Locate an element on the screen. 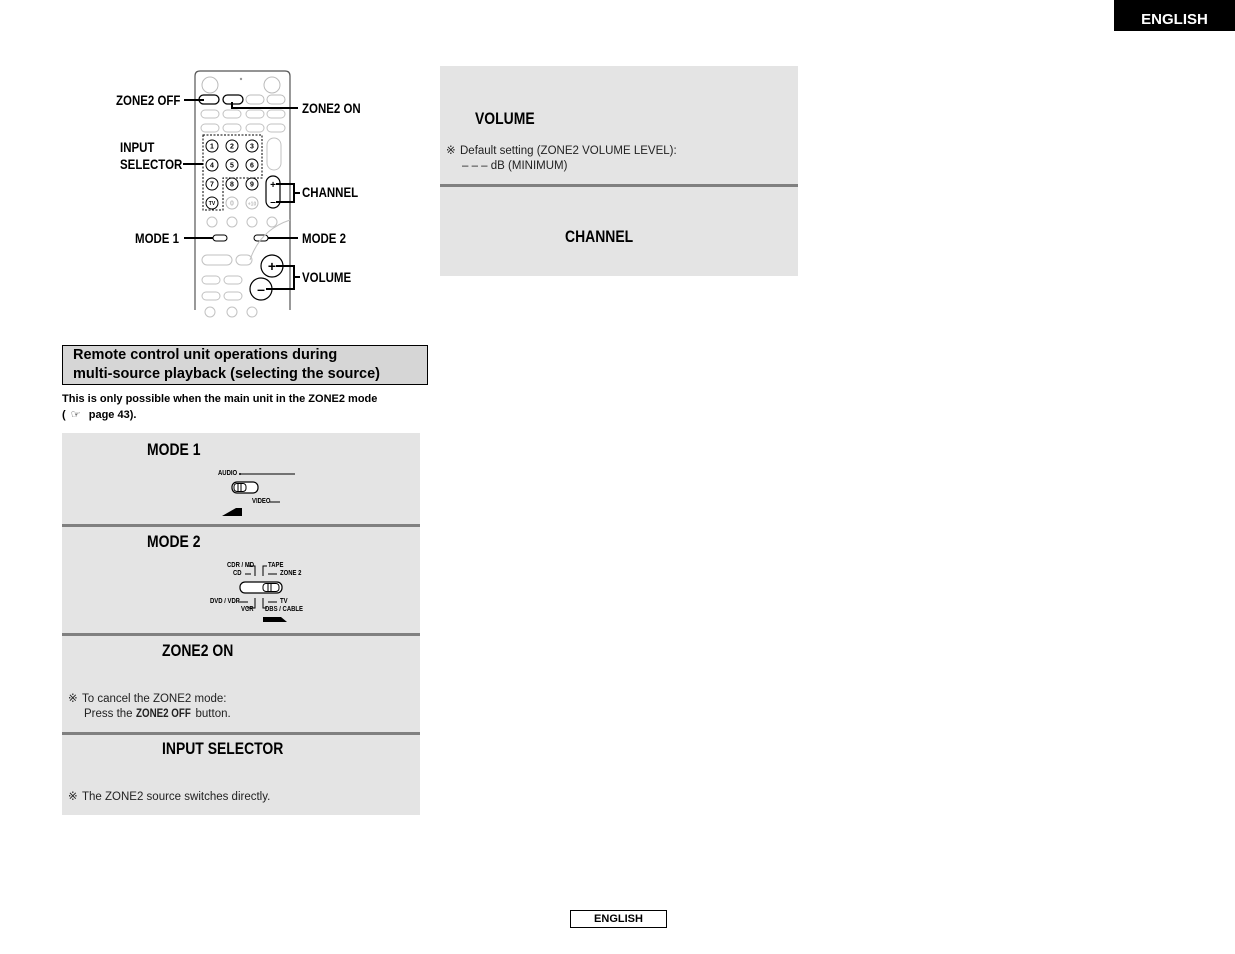 The width and height of the screenshot is (1235, 954). footer-language-text: ENGLISH is located at coordinates (618, 919).